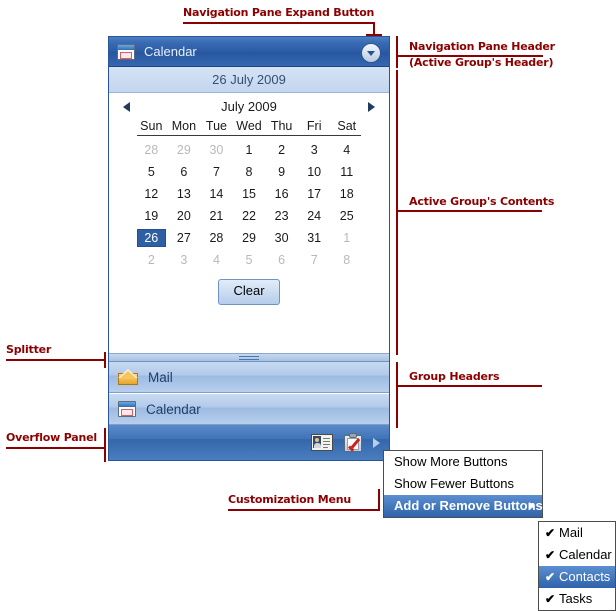 This screenshot has height=611, width=616. Describe the element at coordinates (482, 46) in the screenshot. I see `annotation-nav-header: Navigation Pane Header` at that location.